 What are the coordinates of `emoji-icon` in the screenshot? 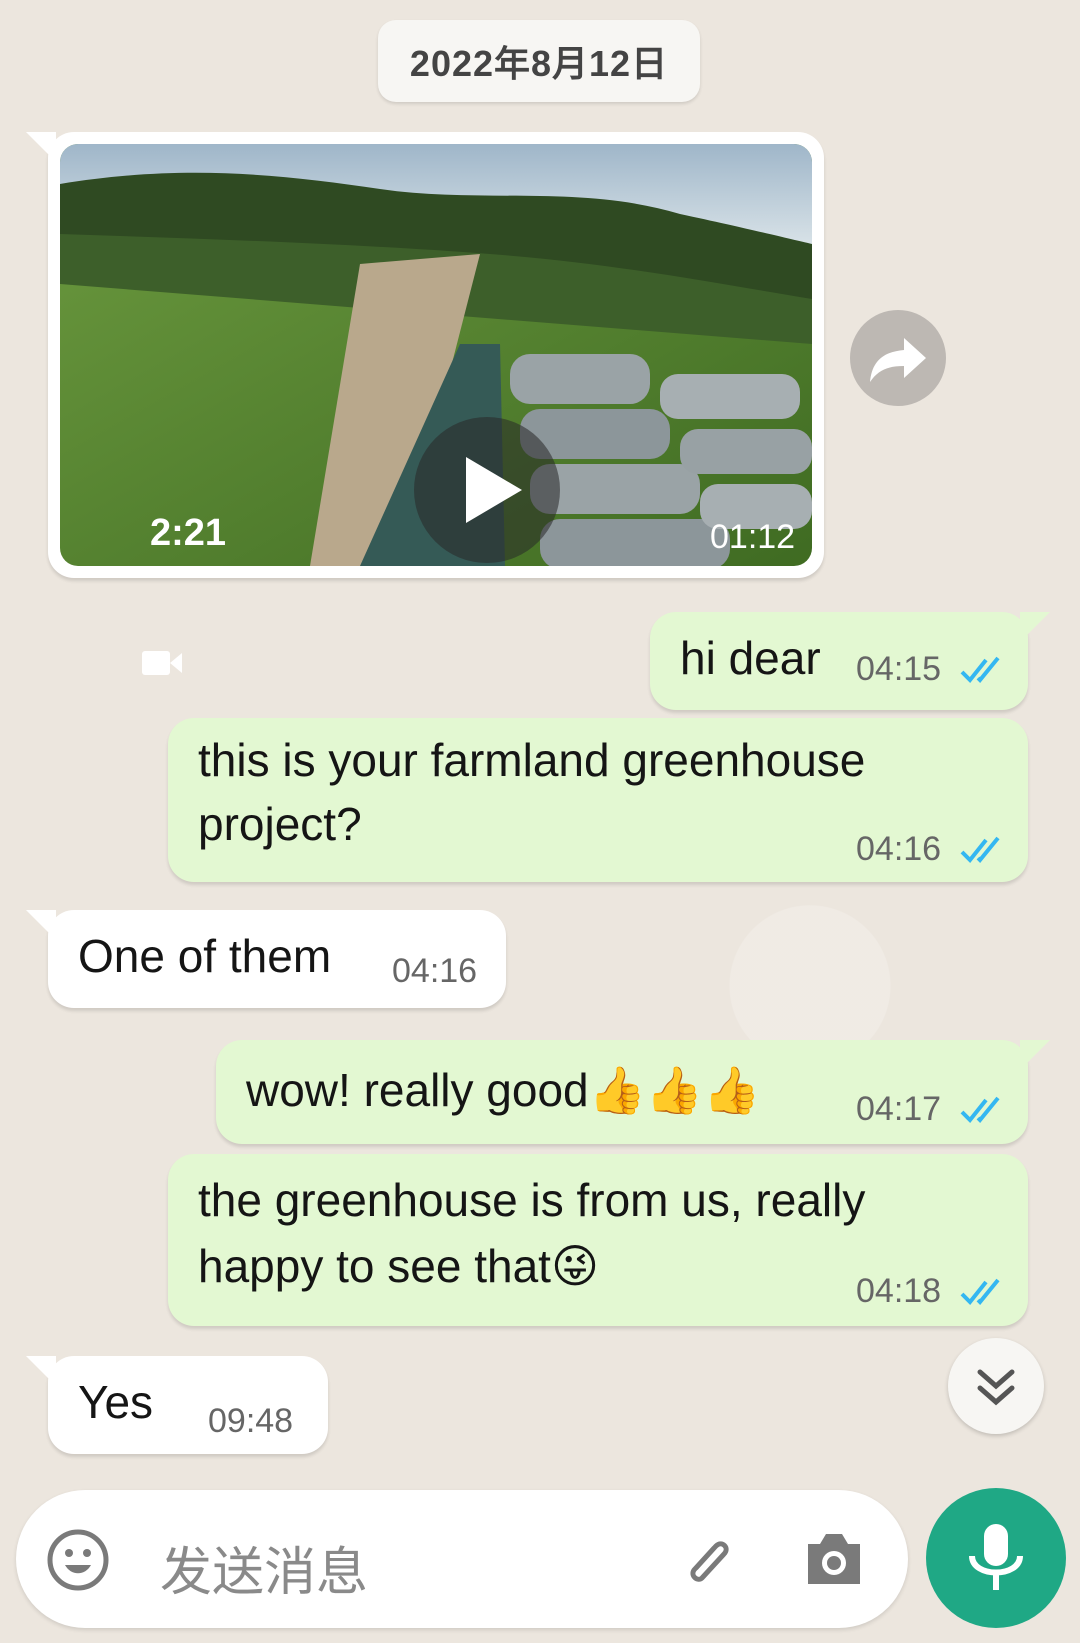 It's located at (78, 1560).